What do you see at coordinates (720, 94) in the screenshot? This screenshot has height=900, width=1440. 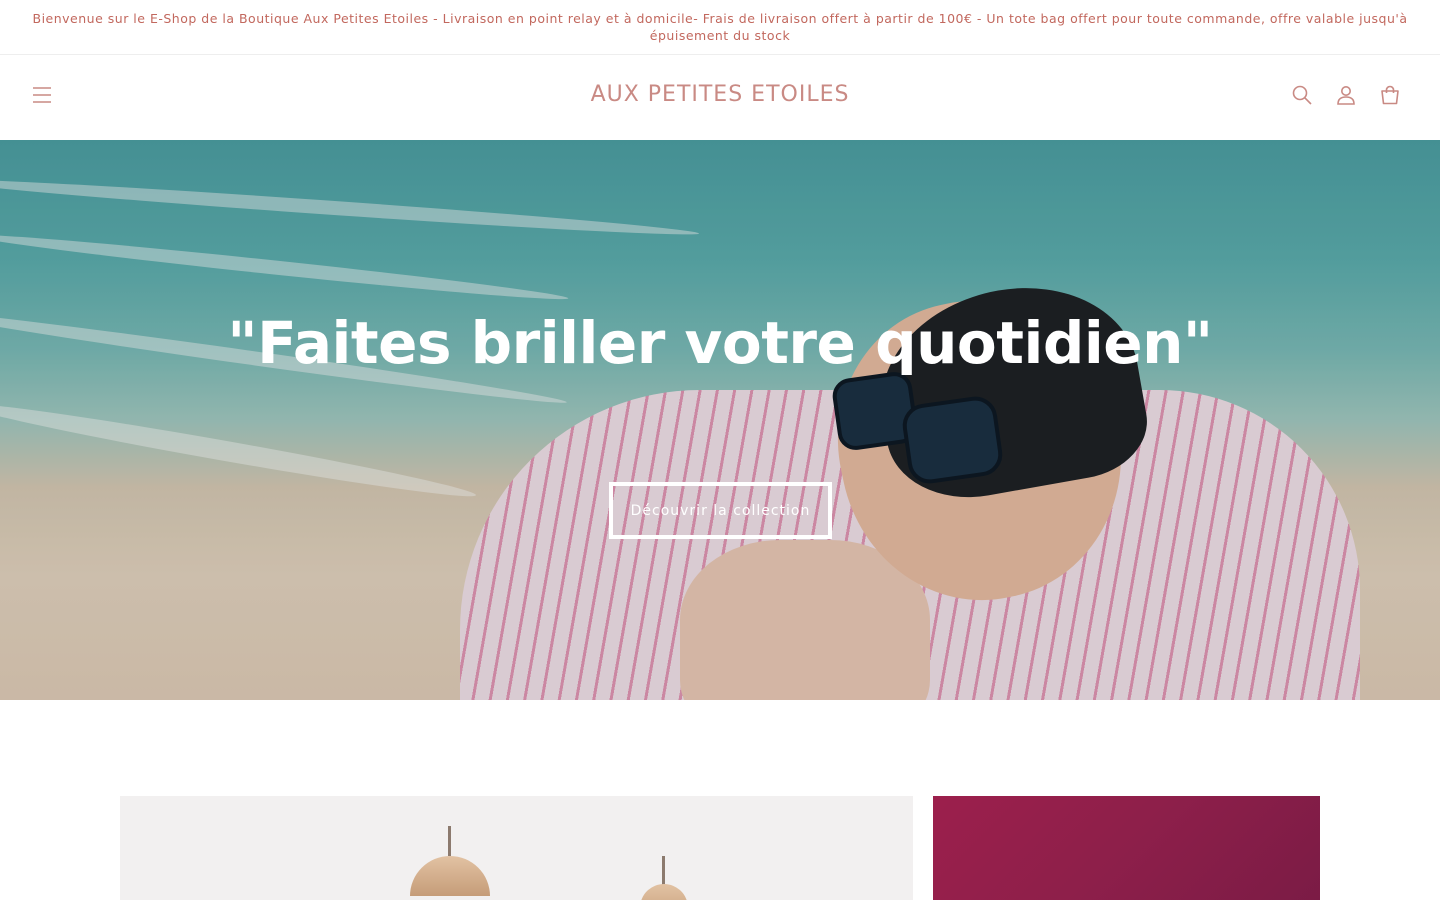 I see `site-logo: AUX PETITES ETOILES` at bounding box center [720, 94].